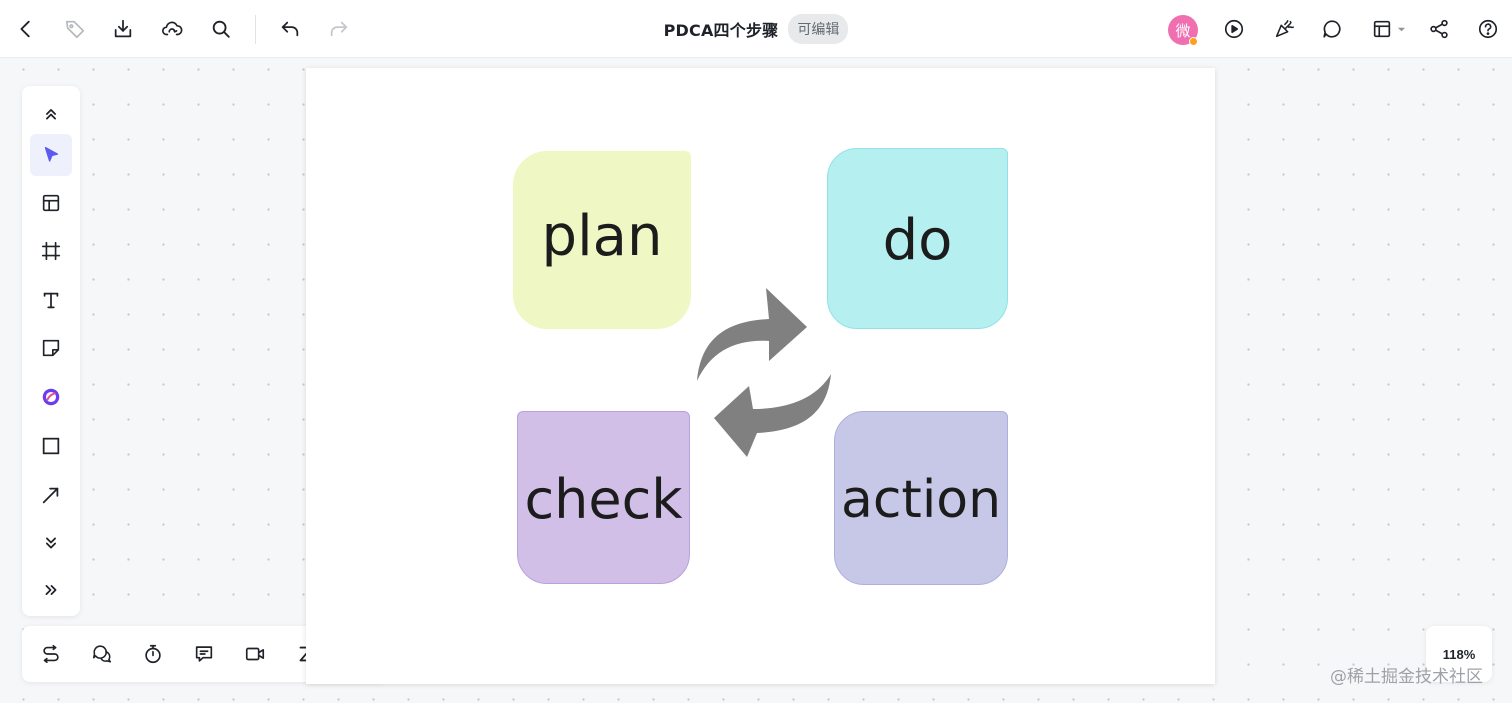  I want to click on layout-button, so click(1386, 29).